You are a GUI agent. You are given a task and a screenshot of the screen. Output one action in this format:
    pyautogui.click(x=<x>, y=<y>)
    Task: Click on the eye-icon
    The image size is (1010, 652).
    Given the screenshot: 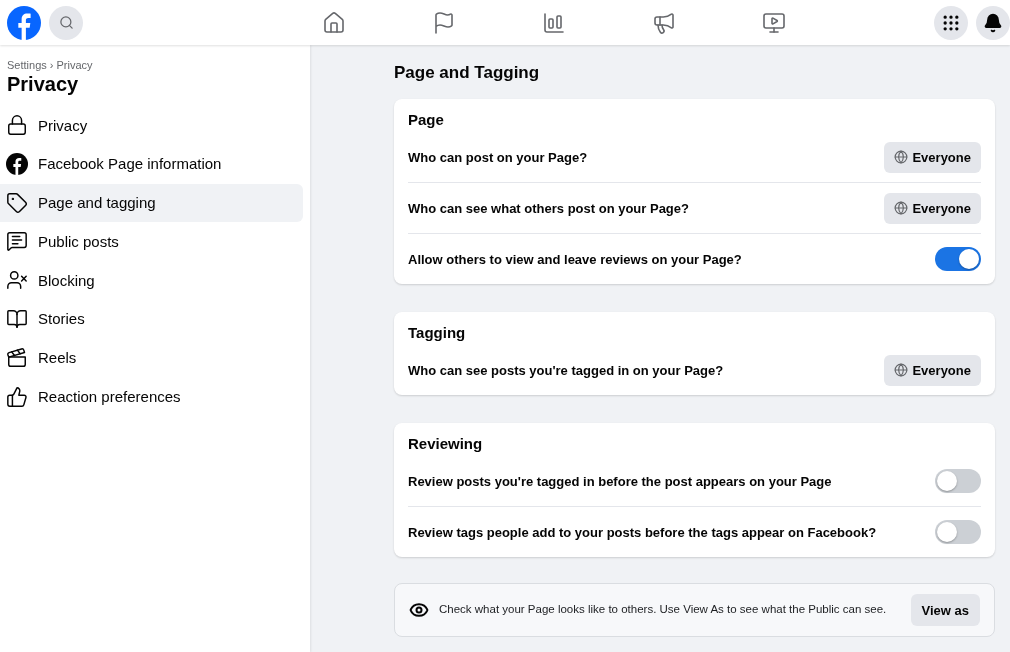 What is the action you would take?
    pyautogui.click(x=419, y=610)
    